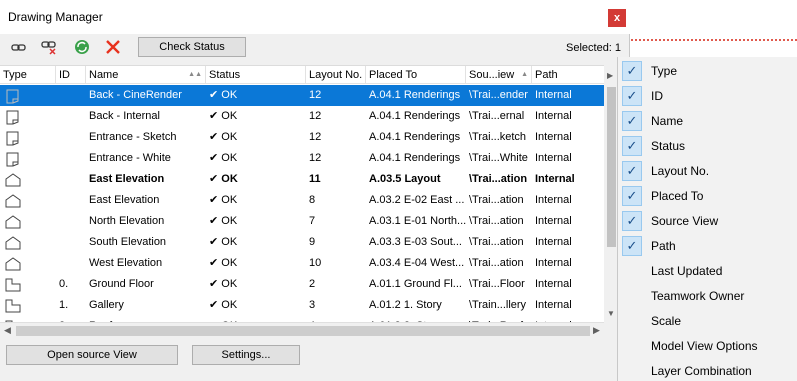 Image resolution: width=797 pixels, height=381 pixels. What do you see at coordinates (610, 75) in the screenshot?
I see `scroll-up-icon: ▶` at bounding box center [610, 75].